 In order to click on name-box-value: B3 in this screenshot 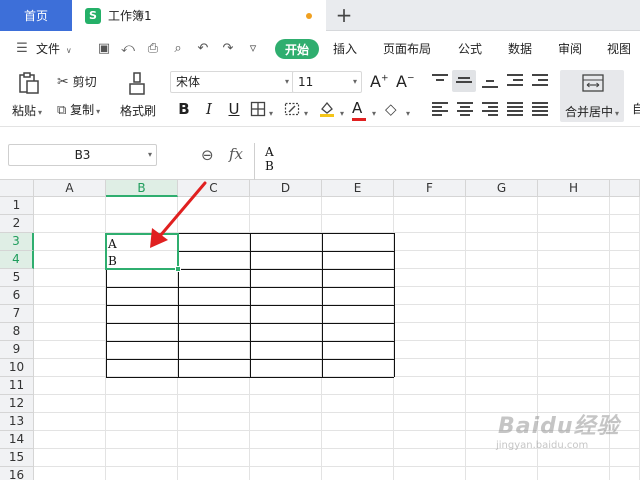, I will do `click(82, 155)`.